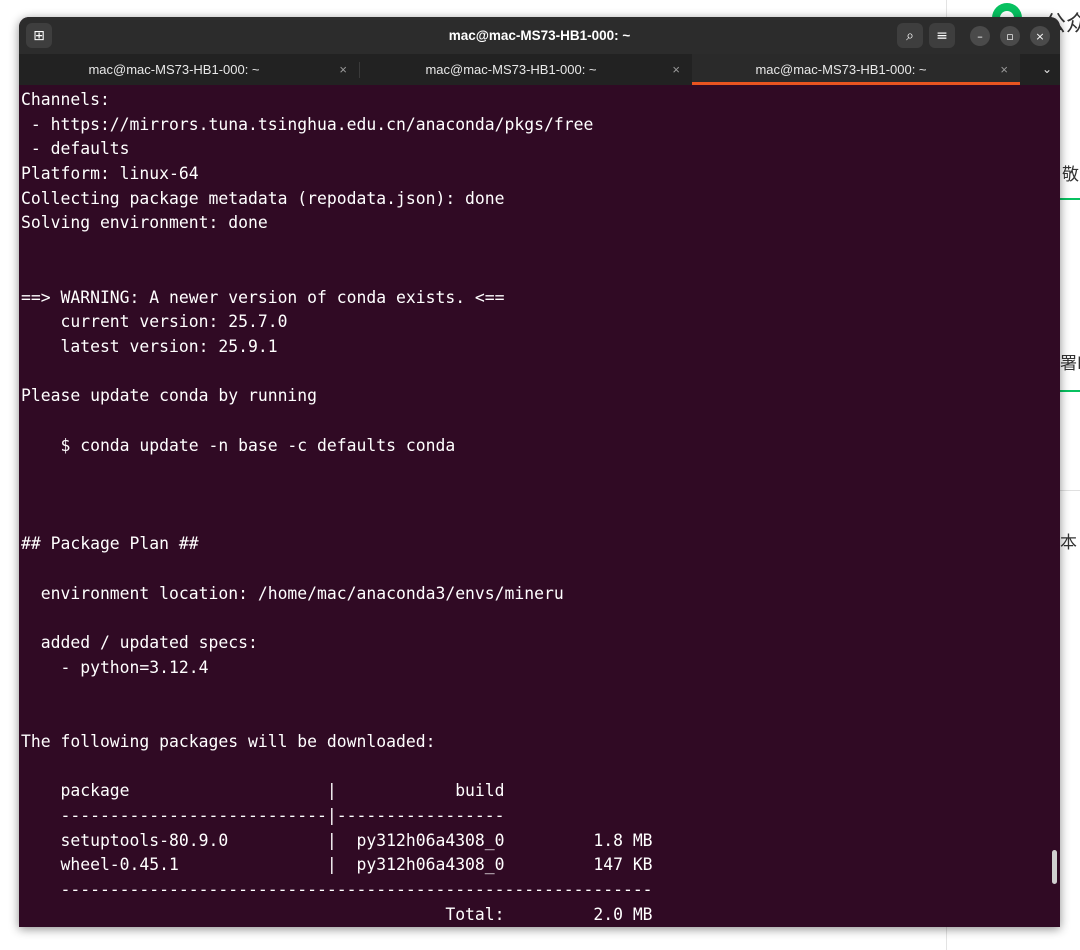 This screenshot has width=1080, height=950. What do you see at coordinates (1070, 175) in the screenshot?
I see `background-snippet: 敬` at bounding box center [1070, 175].